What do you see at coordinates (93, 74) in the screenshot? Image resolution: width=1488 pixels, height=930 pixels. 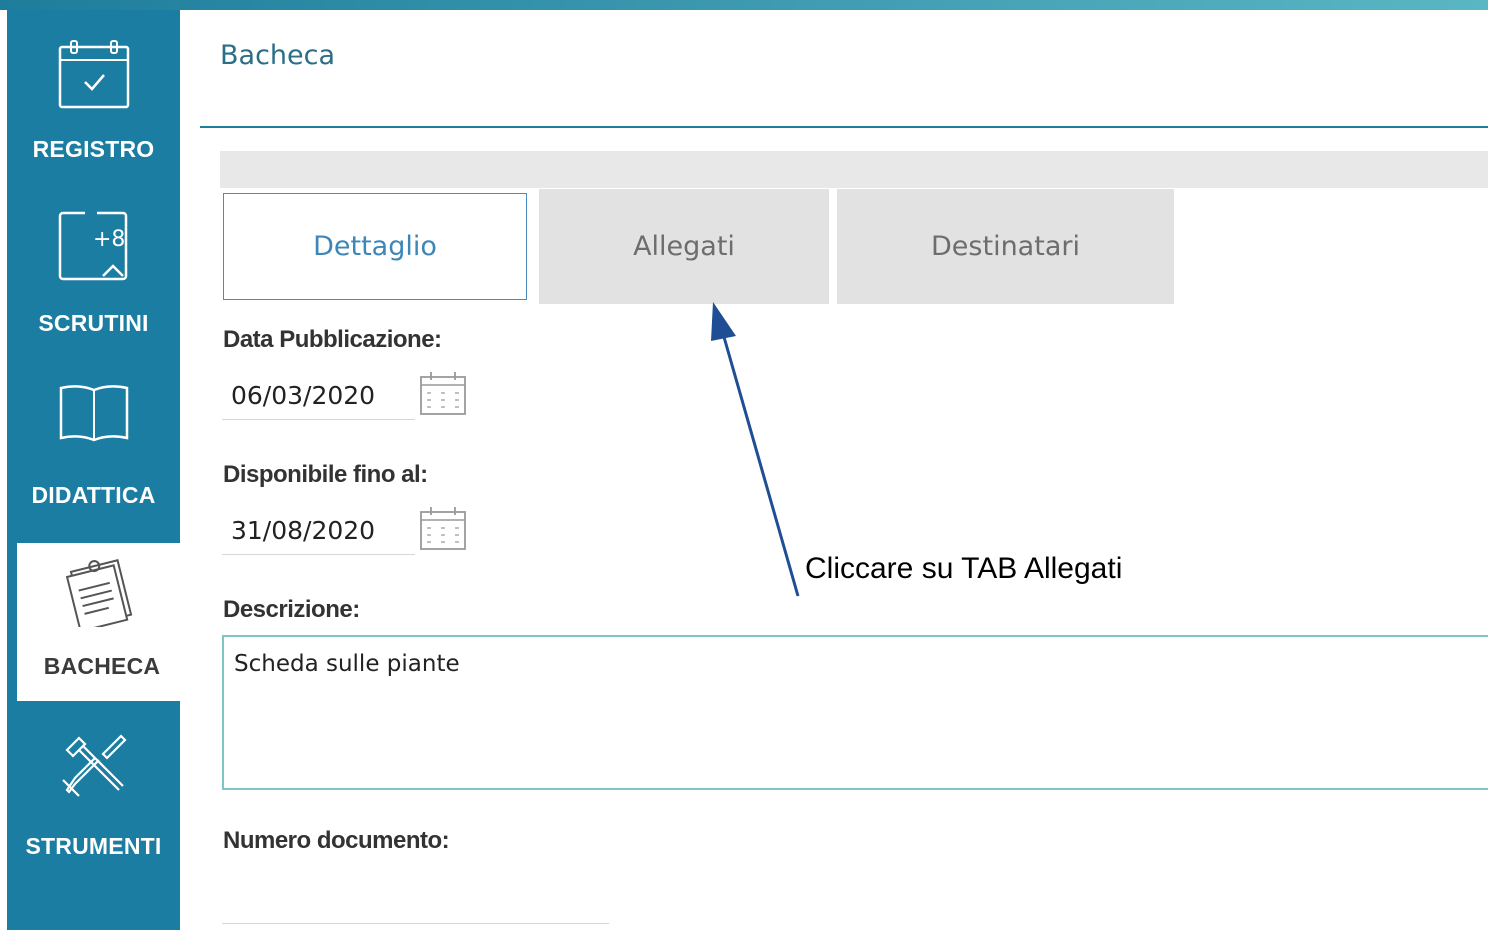 I see `calendar-check-icon` at bounding box center [93, 74].